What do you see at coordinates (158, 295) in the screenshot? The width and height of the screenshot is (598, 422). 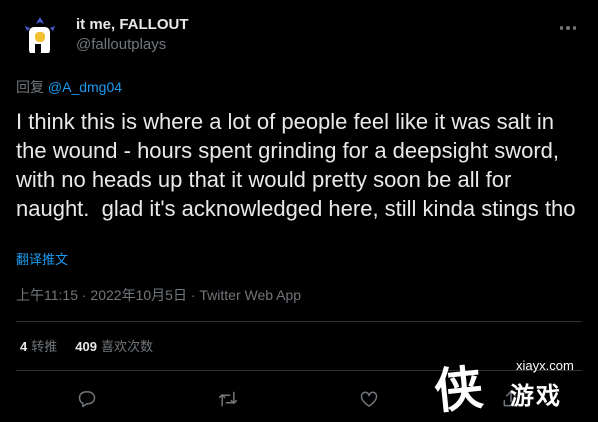 I see `tweet-timestamp: 上午11:15 · 2022年10月5日 · Twitter Web App` at bounding box center [158, 295].